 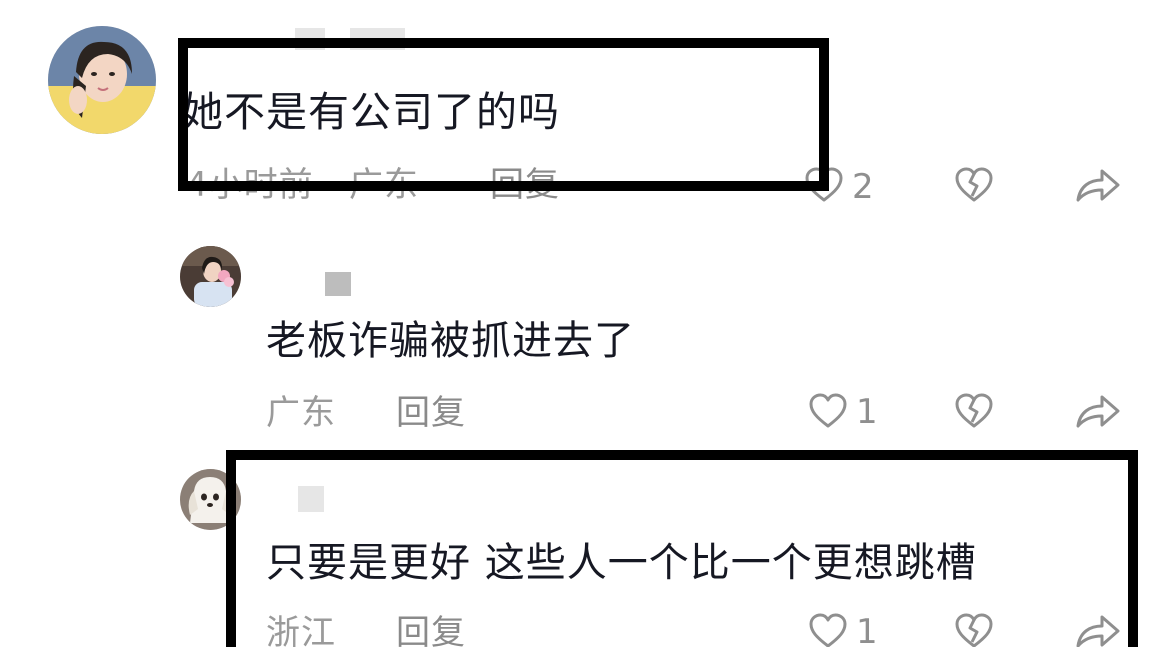 I want to click on like-count: 2, so click(x=863, y=187).